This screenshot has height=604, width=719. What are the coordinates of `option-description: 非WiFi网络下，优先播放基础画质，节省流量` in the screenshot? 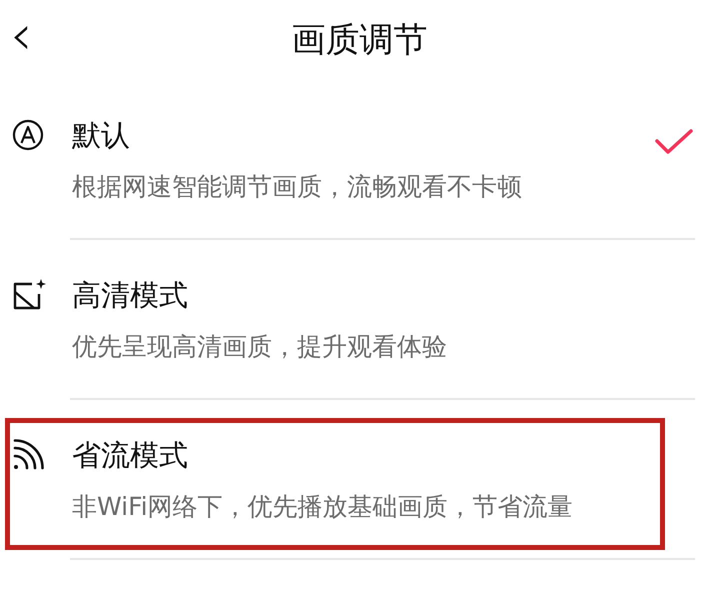 It's located at (322, 507).